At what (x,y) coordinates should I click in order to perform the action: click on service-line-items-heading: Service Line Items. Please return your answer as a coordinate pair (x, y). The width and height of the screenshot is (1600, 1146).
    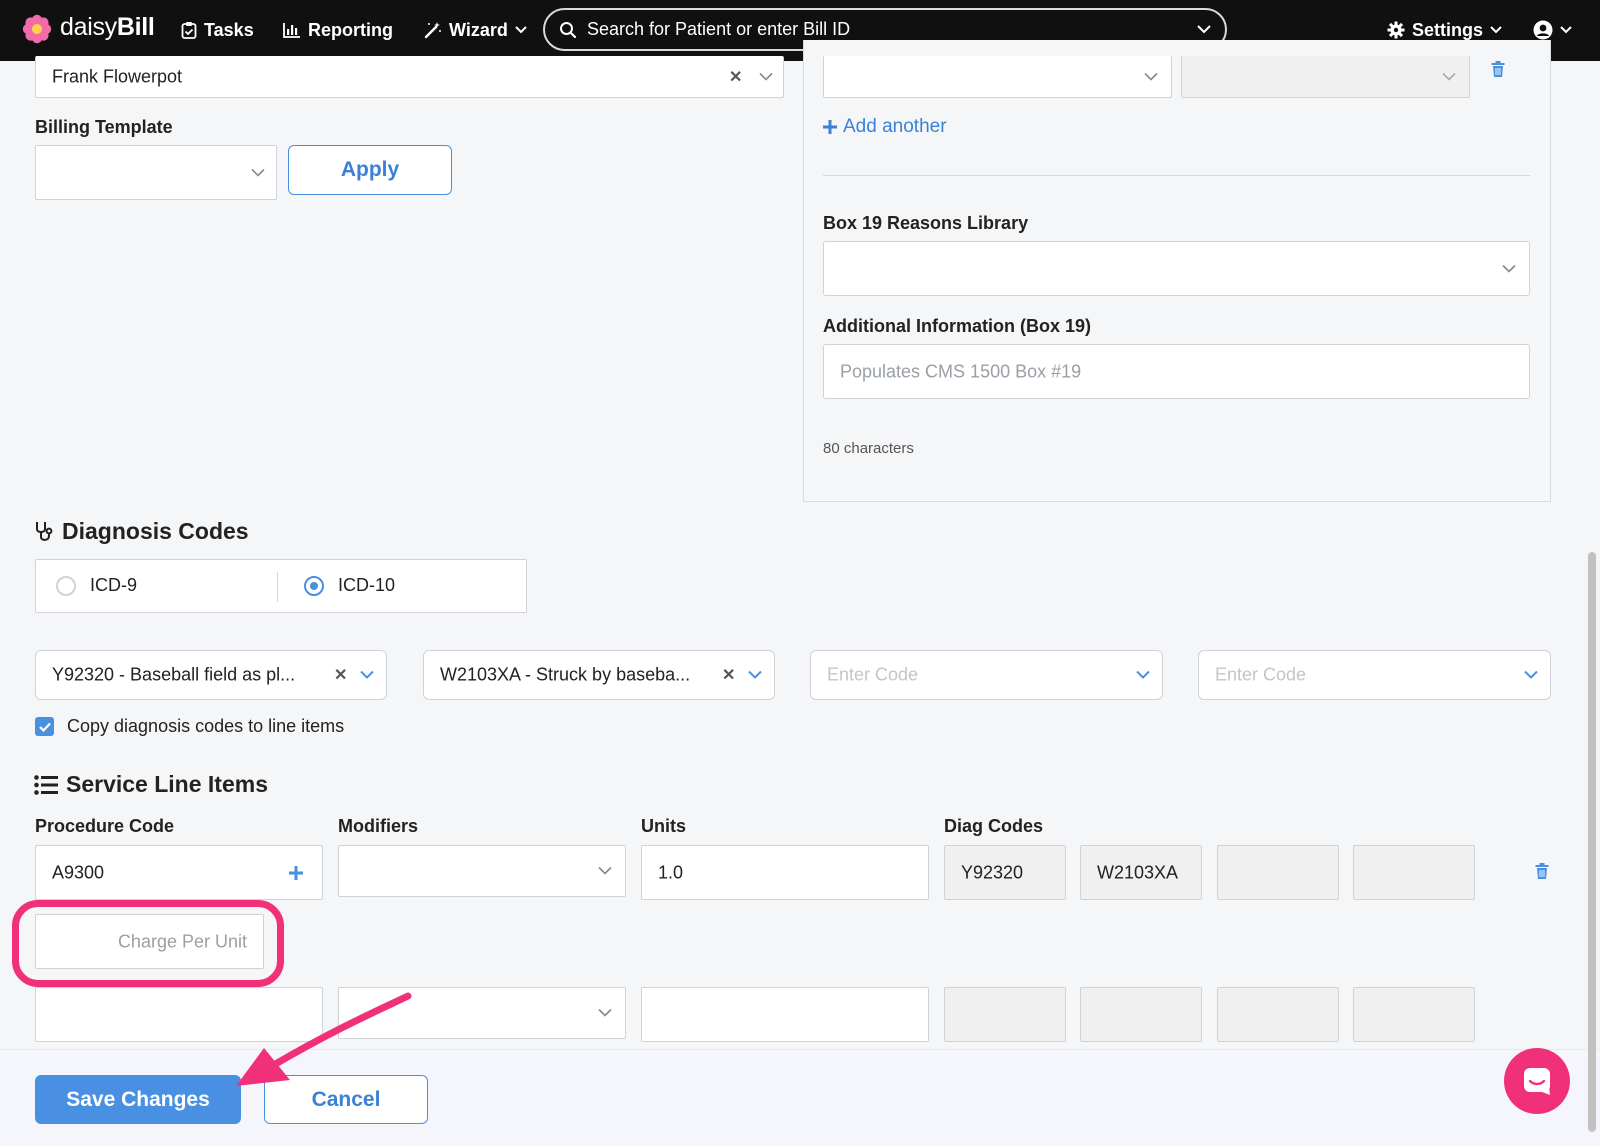
    Looking at the image, I should click on (151, 784).